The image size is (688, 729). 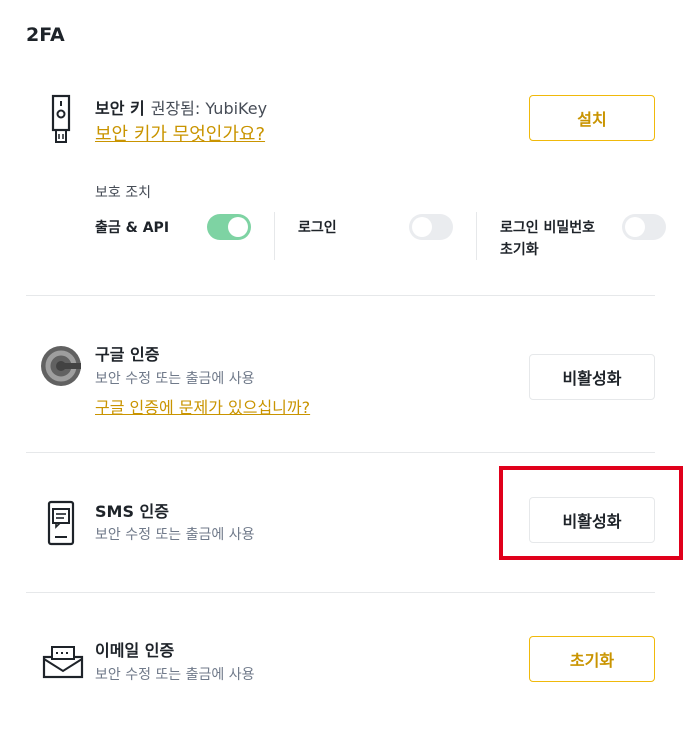 I want to click on sms-auth-subtitle: 보안 수정 또는 출금에 사용, so click(x=175, y=535).